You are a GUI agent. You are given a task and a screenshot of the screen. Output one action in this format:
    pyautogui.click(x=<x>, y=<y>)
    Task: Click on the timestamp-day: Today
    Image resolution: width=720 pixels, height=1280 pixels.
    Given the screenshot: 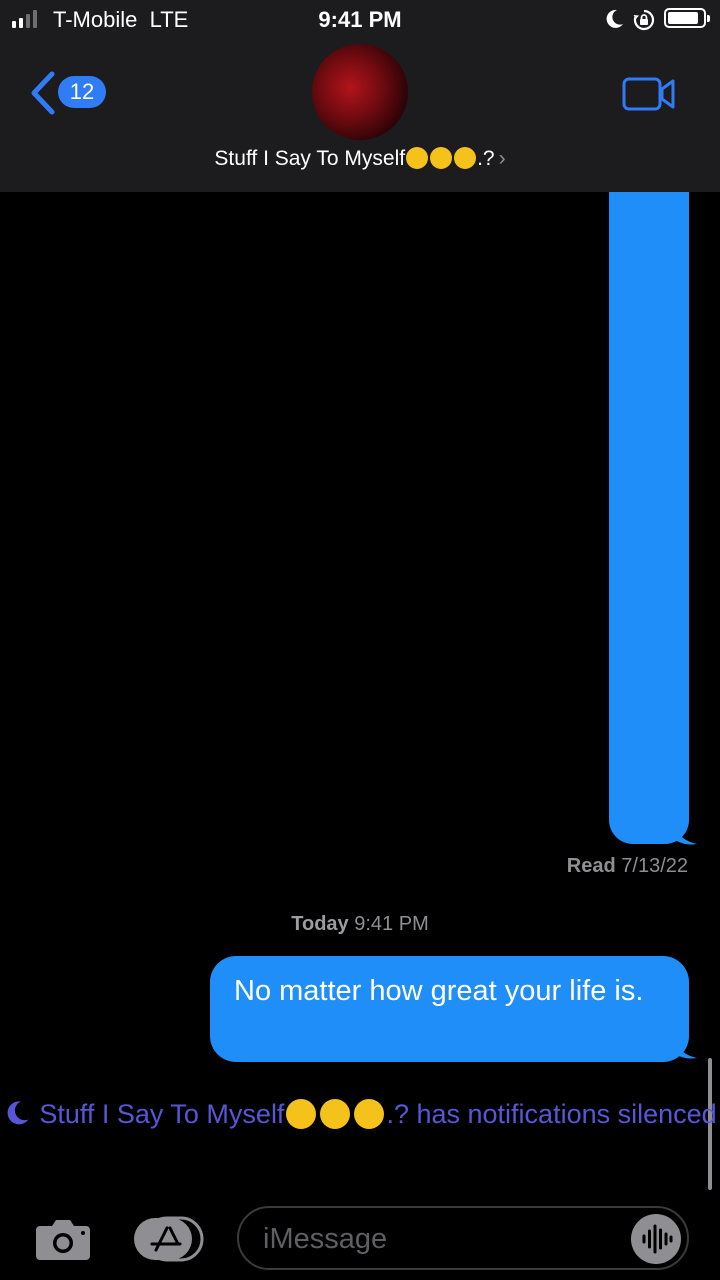 What is the action you would take?
    pyautogui.click(x=320, y=924)
    